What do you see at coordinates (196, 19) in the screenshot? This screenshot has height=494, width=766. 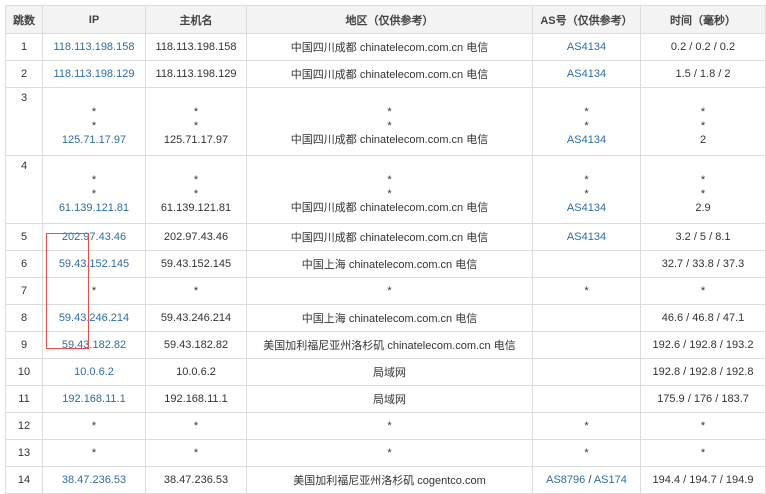 I see `header-host: 主机名` at bounding box center [196, 19].